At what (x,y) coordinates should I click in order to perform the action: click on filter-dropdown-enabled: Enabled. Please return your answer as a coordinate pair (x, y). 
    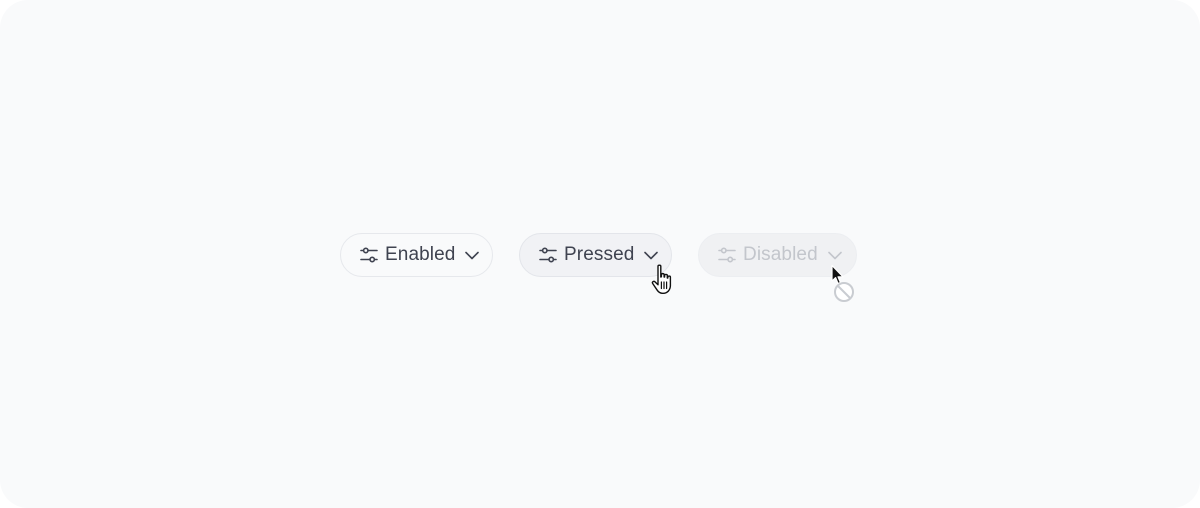
    Looking at the image, I should click on (416, 255).